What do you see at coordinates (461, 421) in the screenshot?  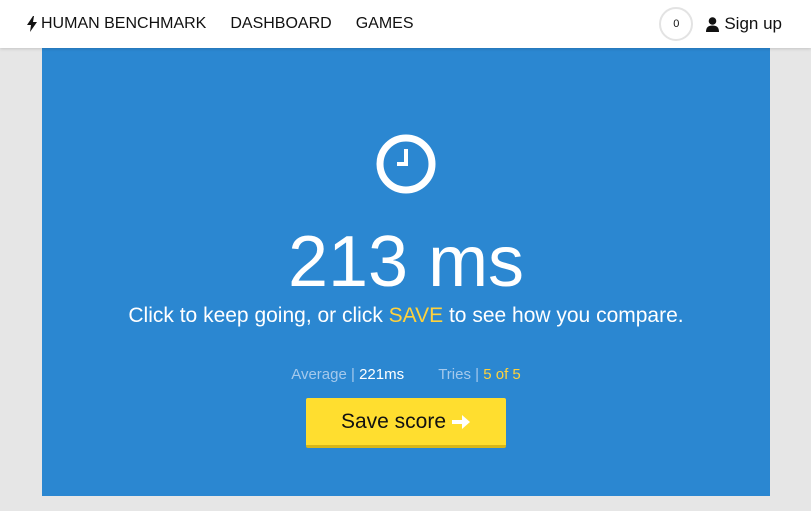 I see `arrow-right-icon` at bounding box center [461, 421].